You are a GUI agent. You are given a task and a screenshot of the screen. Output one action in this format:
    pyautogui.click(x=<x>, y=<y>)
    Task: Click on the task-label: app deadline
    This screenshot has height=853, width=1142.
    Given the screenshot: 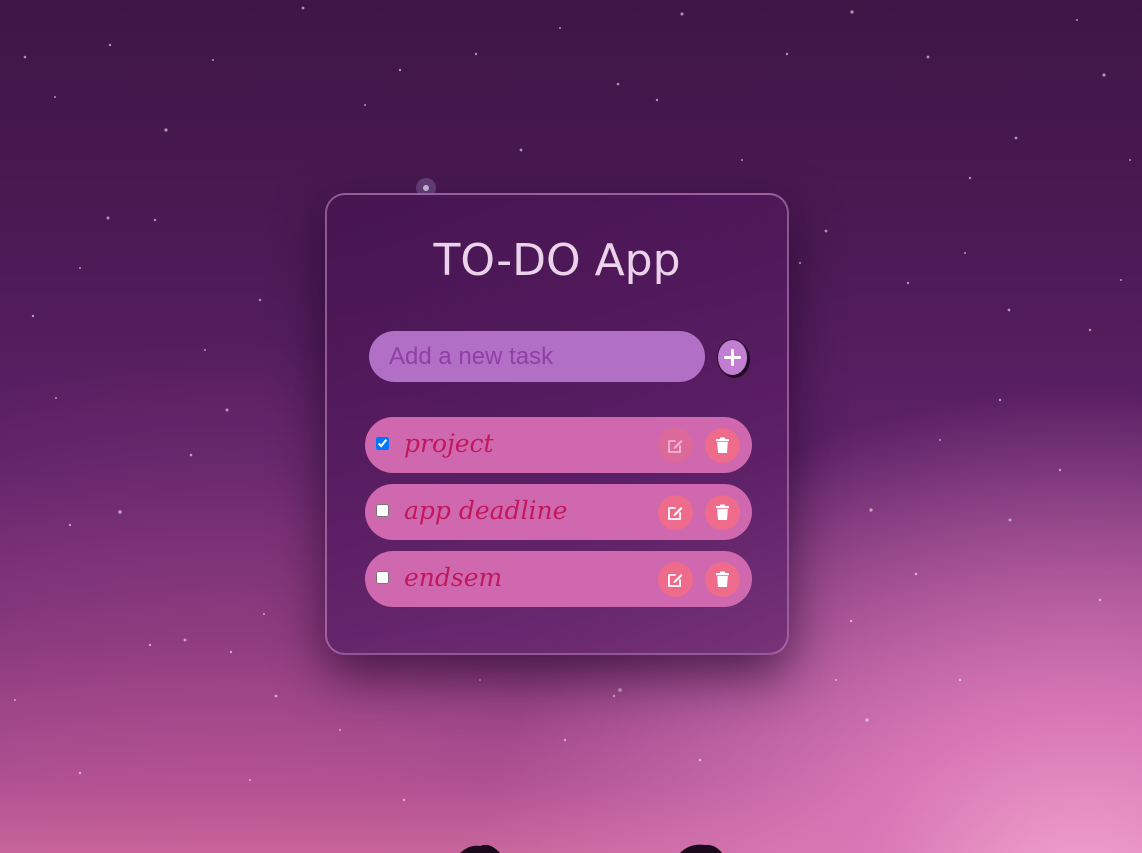 What is the action you would take?
    pyautogui.click(x=486, y=510)
    